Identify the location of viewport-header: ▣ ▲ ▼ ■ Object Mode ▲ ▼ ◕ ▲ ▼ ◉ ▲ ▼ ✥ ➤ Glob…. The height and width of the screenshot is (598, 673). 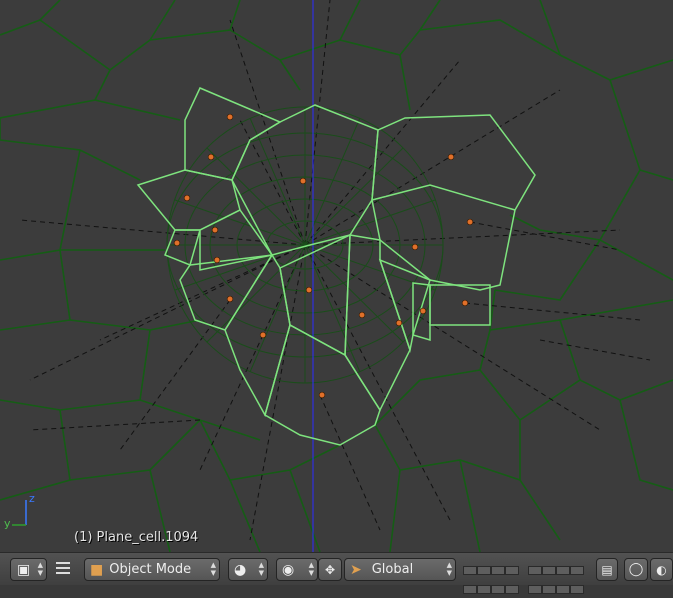
(336, 573).